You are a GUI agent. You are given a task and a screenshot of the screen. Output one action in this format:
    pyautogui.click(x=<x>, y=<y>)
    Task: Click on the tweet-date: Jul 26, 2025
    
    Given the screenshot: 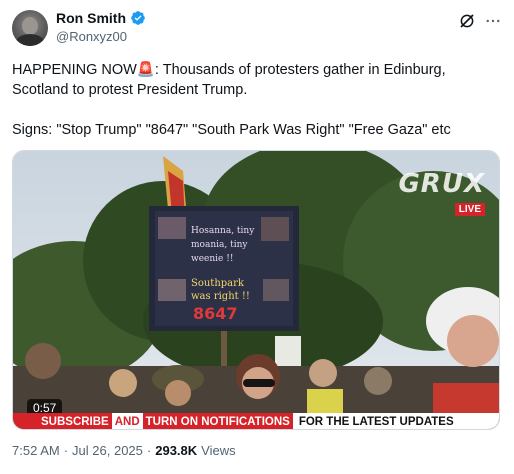 What is the action you would take?
    pyautogui.click(x=107, y=450)
    